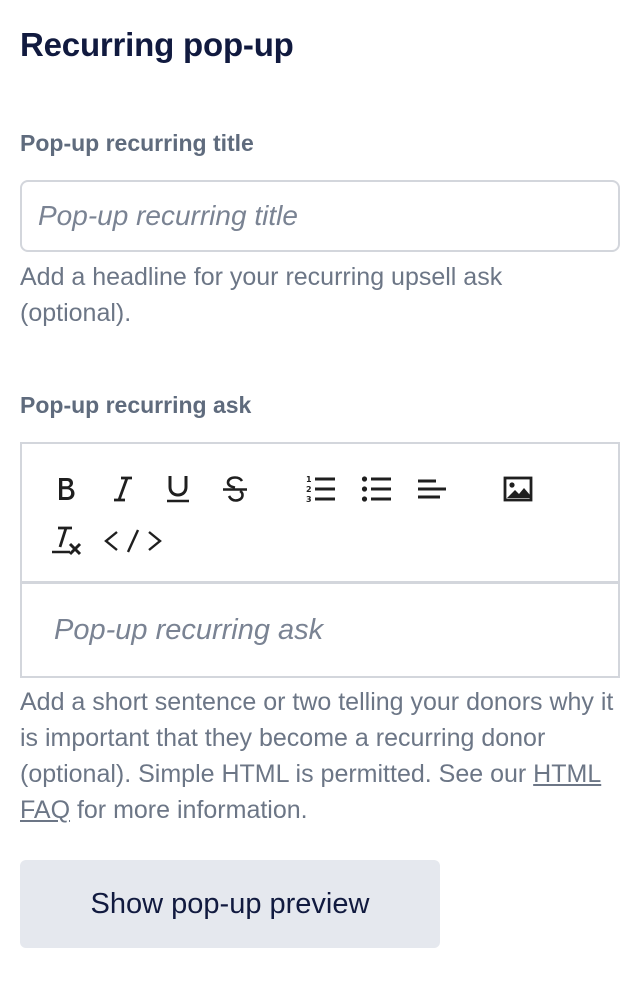 The width and height of the screenshot is (644, 988). What do you see at coordinates (157, 44) in the screenshot?
I see `section-title: Recurring pop-up` at bounding box center [157, 44].